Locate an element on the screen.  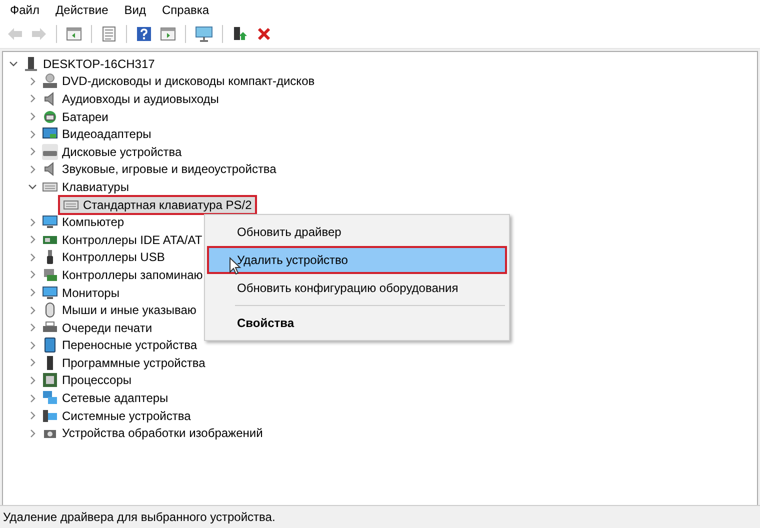
tree-item: Стандартная клавиатура PS/2 is located at coordinates (157, 204).